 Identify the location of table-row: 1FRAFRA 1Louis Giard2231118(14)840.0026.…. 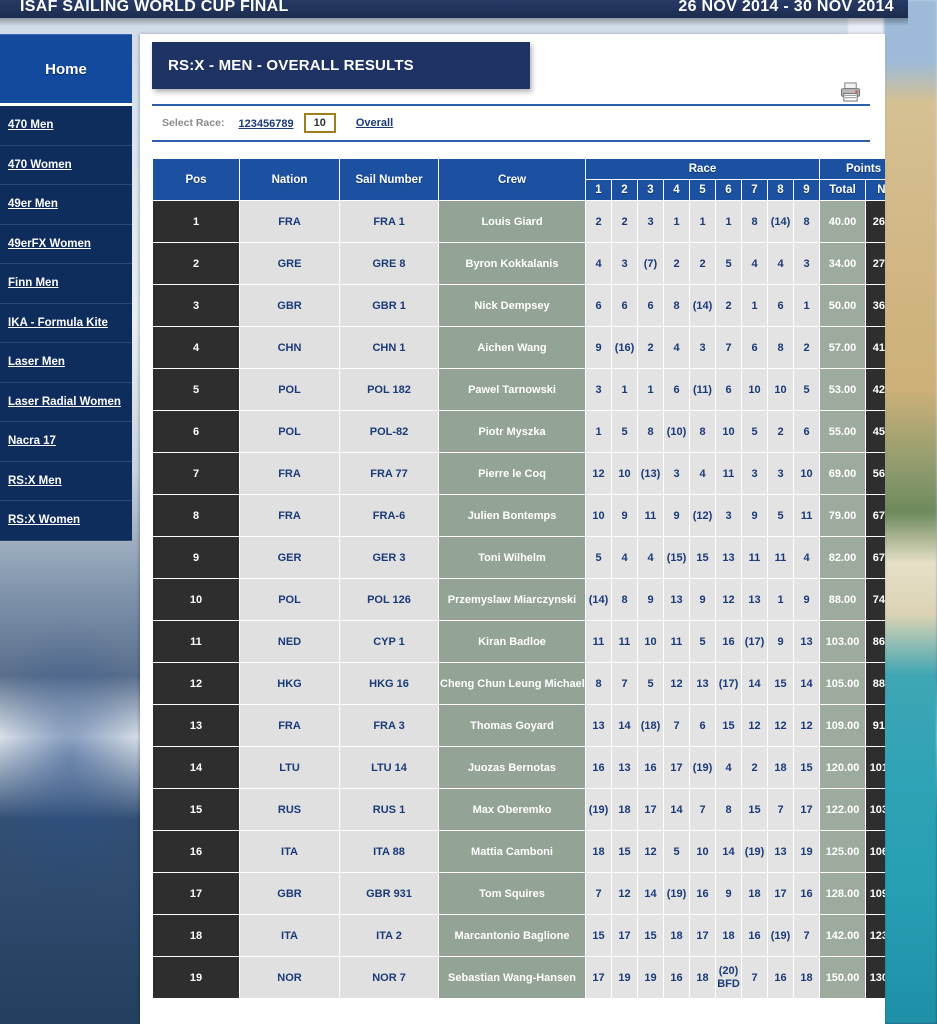
(519, 221).